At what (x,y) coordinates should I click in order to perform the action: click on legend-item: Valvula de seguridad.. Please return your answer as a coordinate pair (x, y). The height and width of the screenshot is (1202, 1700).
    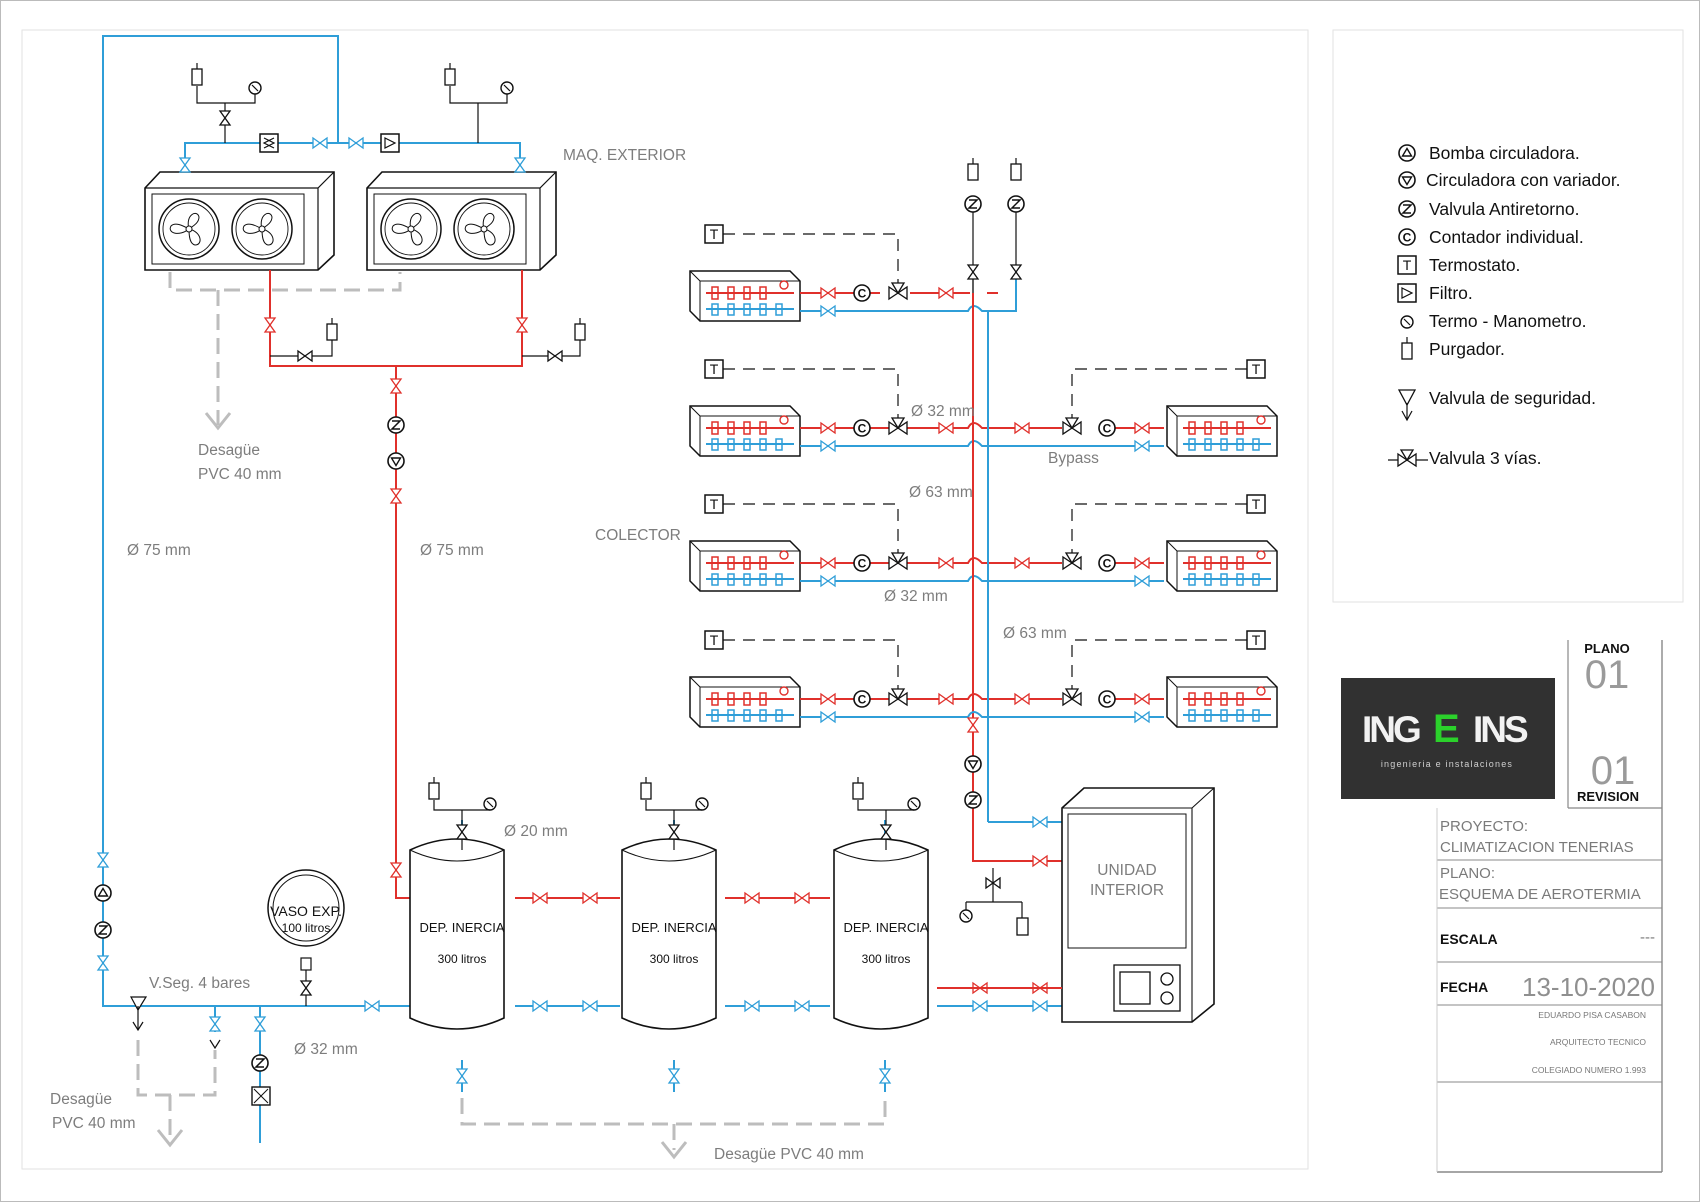
    Looking at the image, I should click on (1496, 405).